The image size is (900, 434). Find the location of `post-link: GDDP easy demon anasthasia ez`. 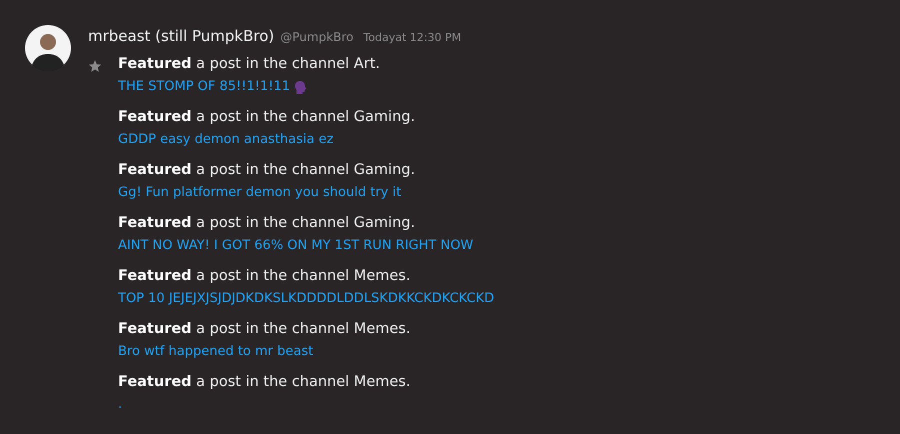

post-link: GDDP easy demon anasthasia ez is located at coordinates (226, 140).